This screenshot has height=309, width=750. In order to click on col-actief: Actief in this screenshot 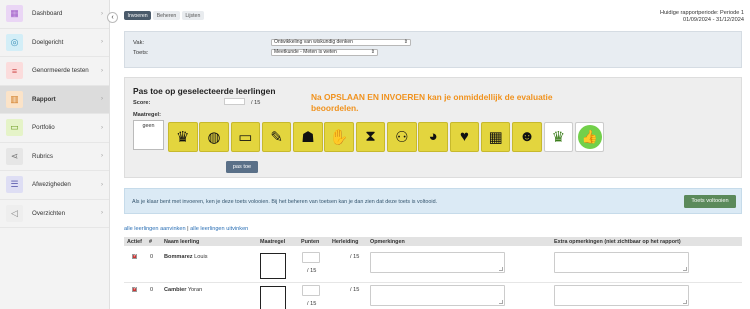, I will do `click(134, 242)`.